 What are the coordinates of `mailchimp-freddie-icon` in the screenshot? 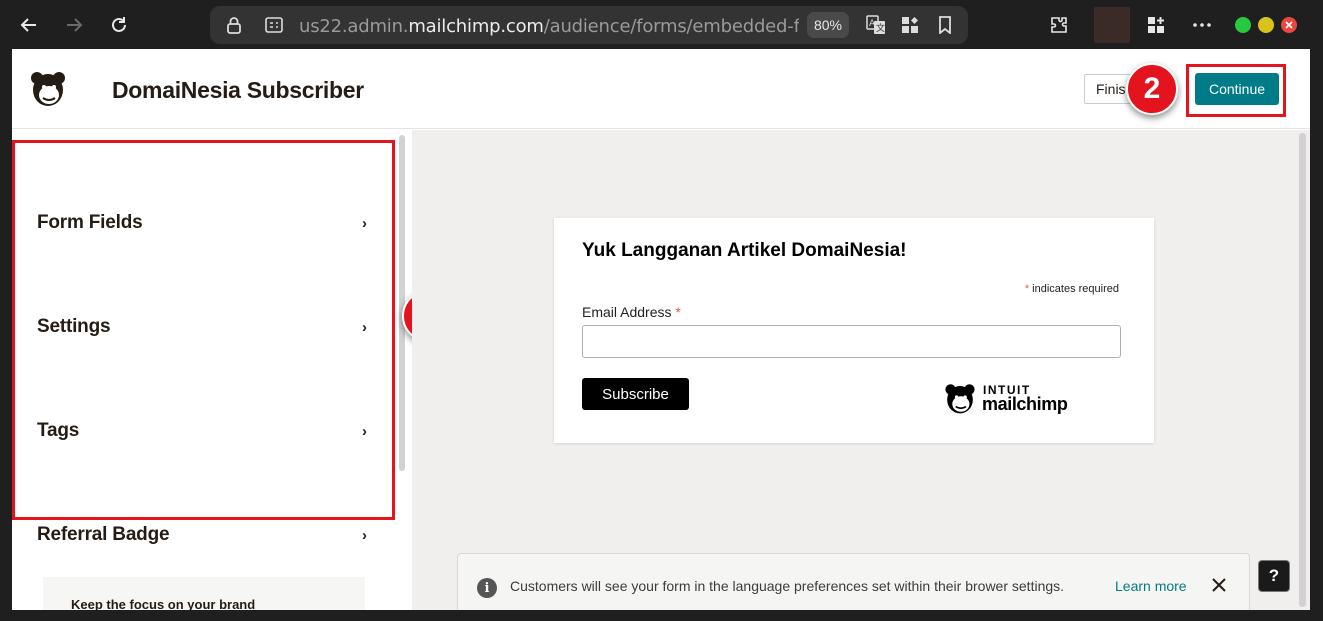 It's located at (960, 399).